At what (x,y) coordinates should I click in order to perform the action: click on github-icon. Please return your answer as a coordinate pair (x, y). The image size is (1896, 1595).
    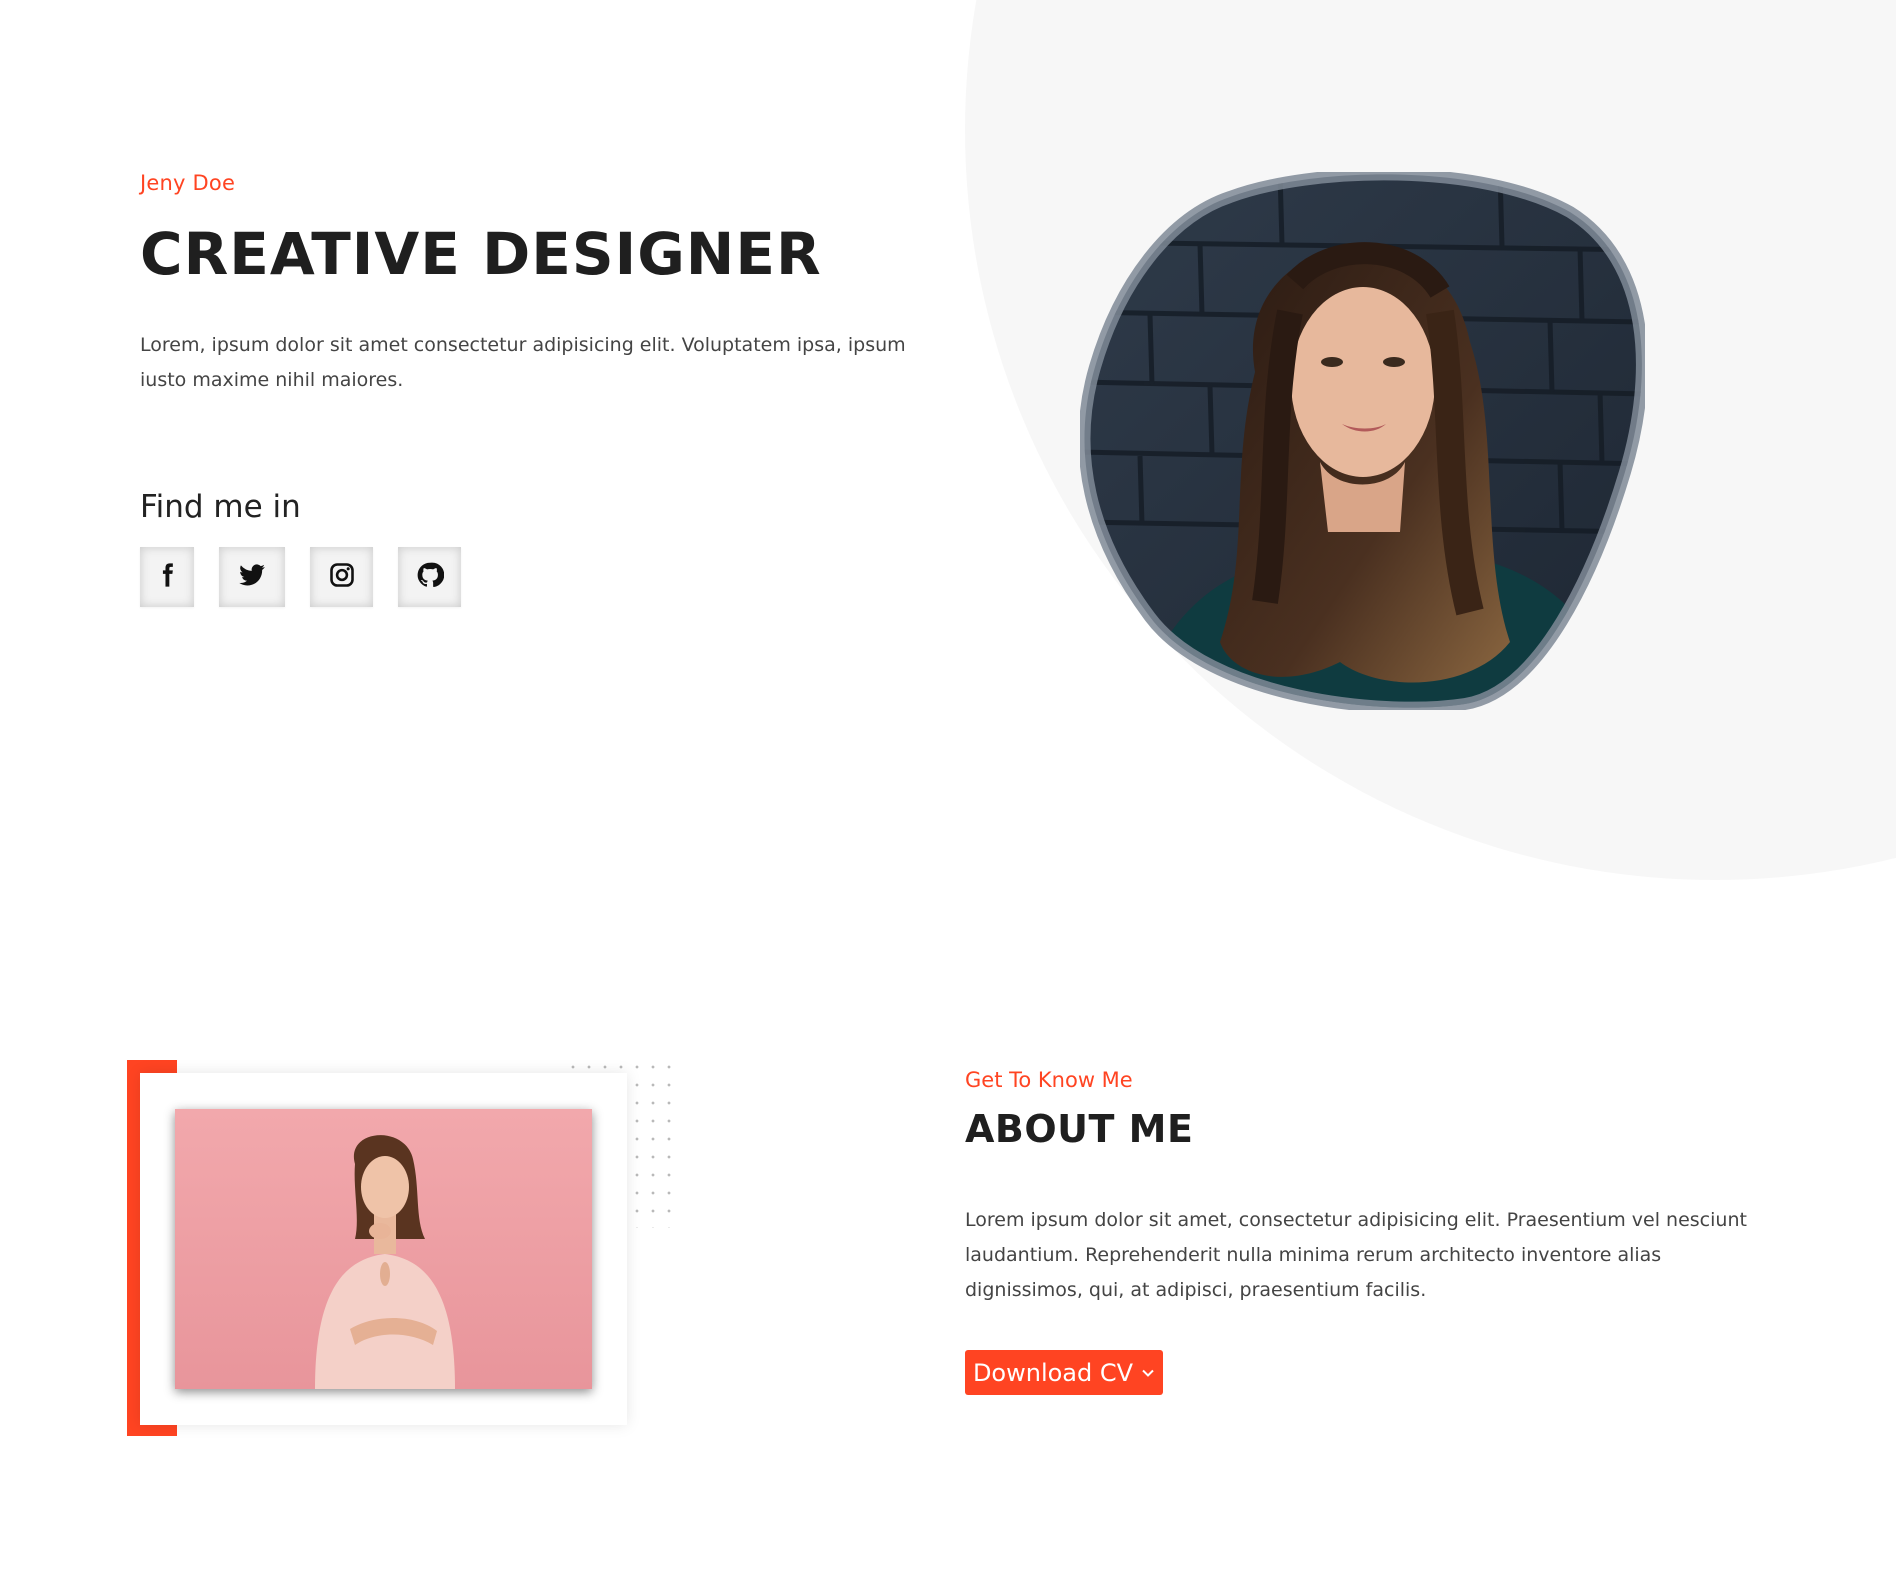
    Looking at the image, I should click on (430, 577).